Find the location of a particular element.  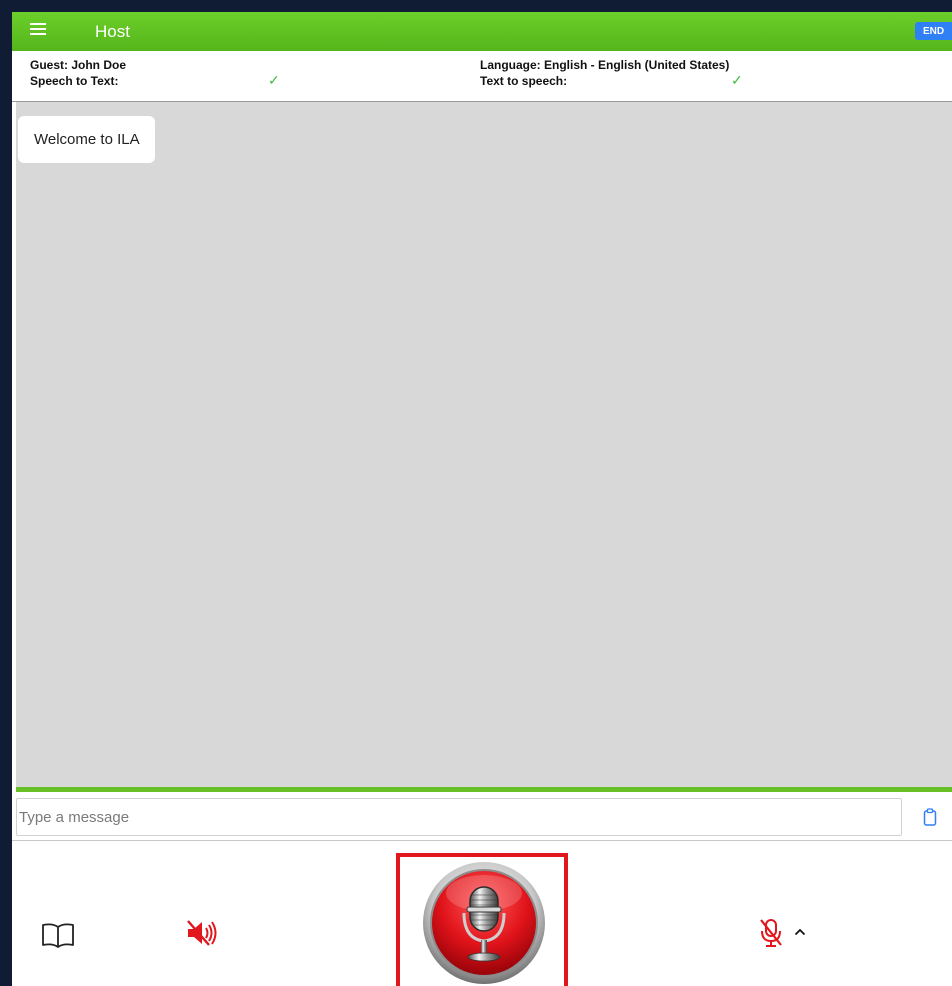

clipboard-icon is located at coordinates (930, 817).